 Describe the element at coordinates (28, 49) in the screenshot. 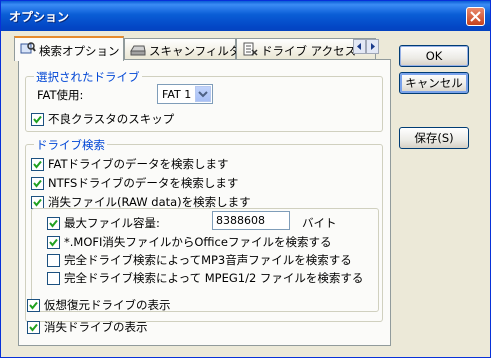

I see `search-tab-icon` at that location.